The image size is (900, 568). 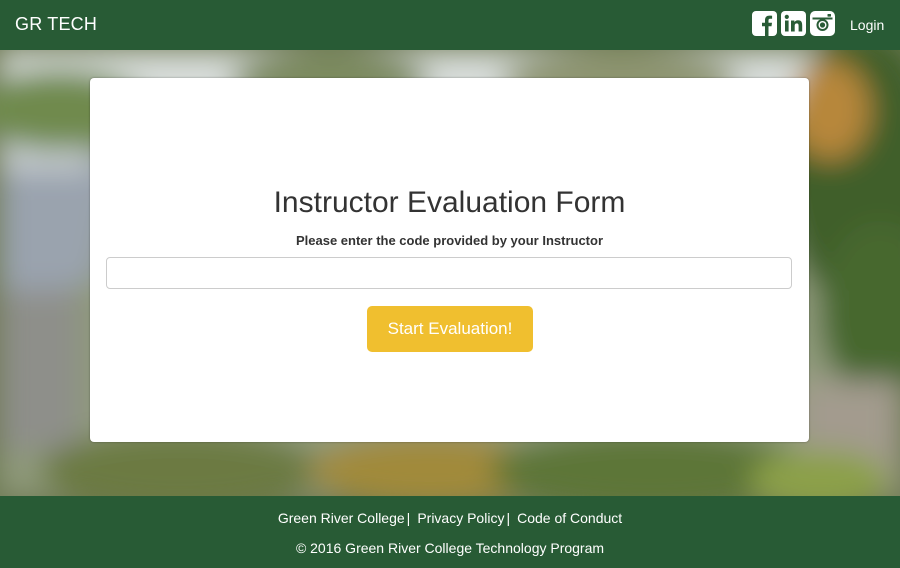 What do you see at coordinates (569, 518) in the screenshot?
I see `footer-link-conduct: Code of Conduct` at bounding box center [569, 518].